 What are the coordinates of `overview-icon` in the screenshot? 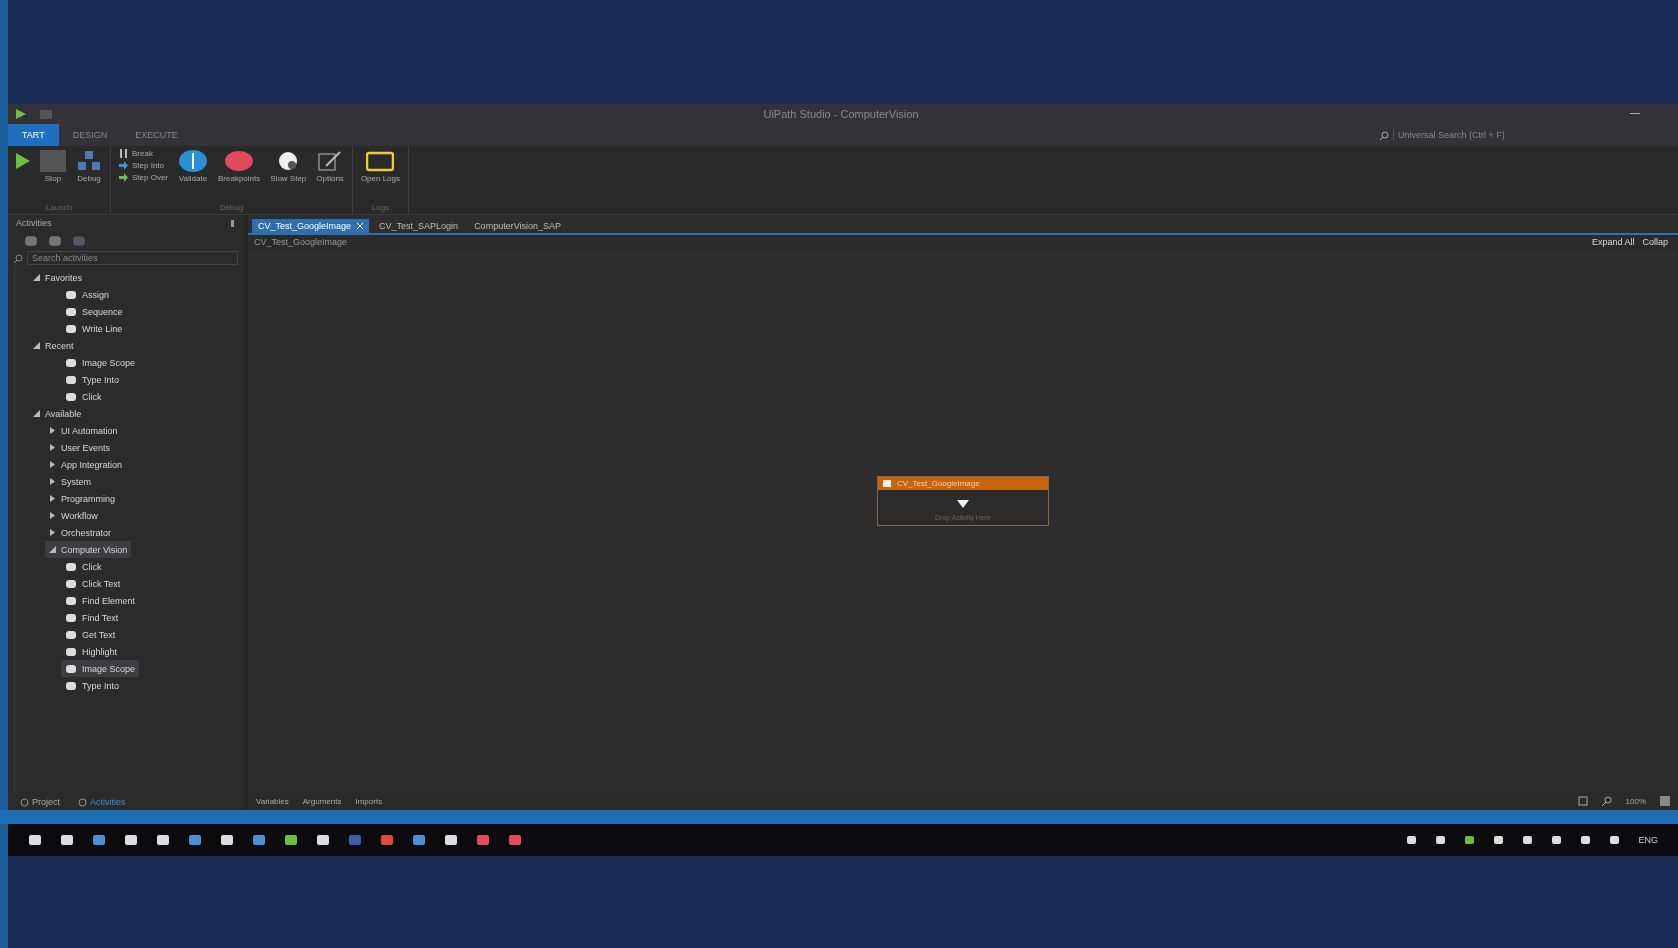 It's located at (1582, 801).